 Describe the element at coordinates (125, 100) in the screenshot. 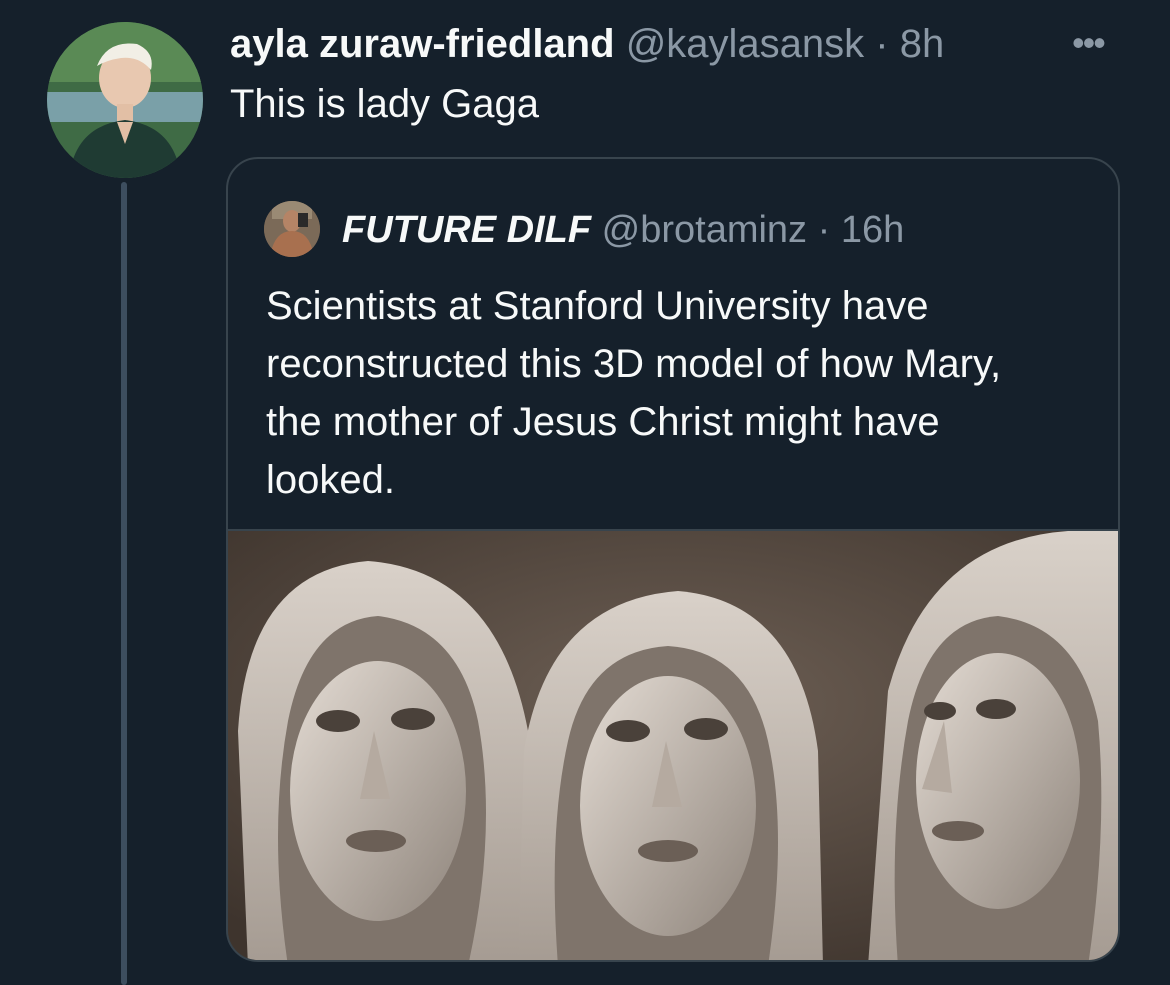

I see `author-avatar` at that location.